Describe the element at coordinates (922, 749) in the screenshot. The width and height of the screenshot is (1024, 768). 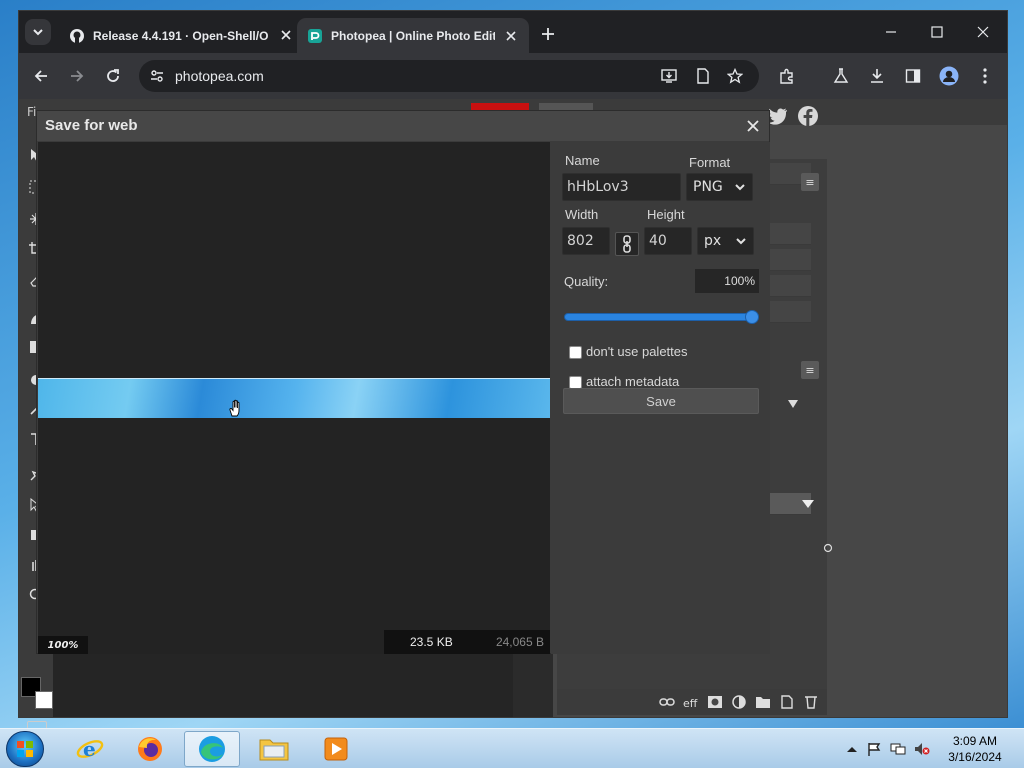
I see `volume-muted-icon` at that location.